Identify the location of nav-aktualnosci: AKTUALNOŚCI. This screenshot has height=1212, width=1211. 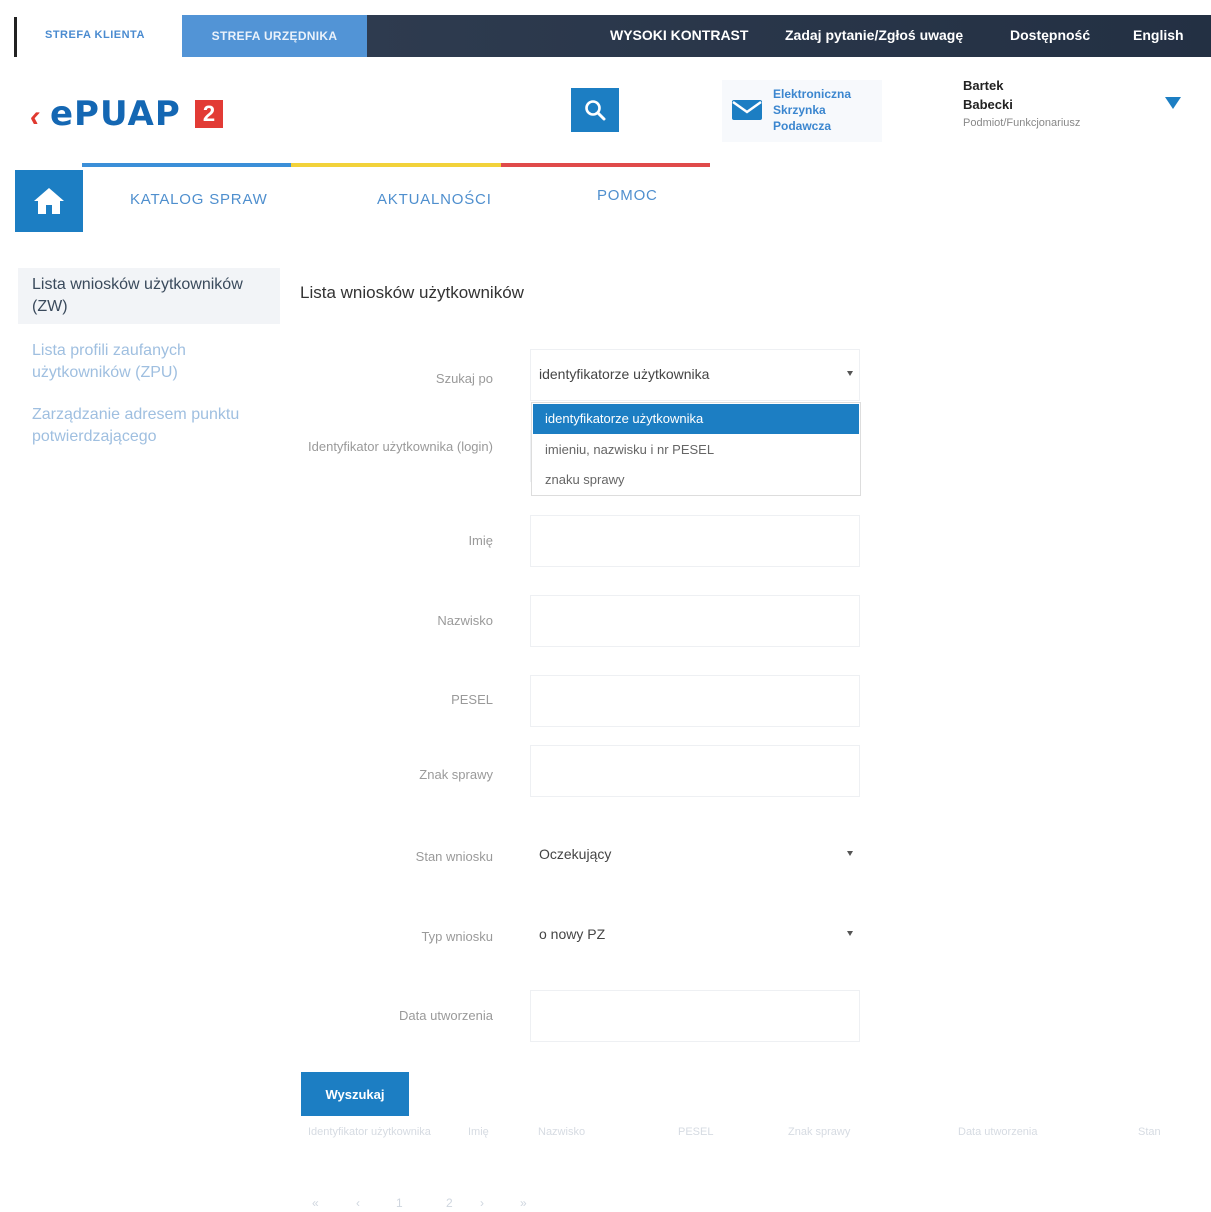
(434, 199).